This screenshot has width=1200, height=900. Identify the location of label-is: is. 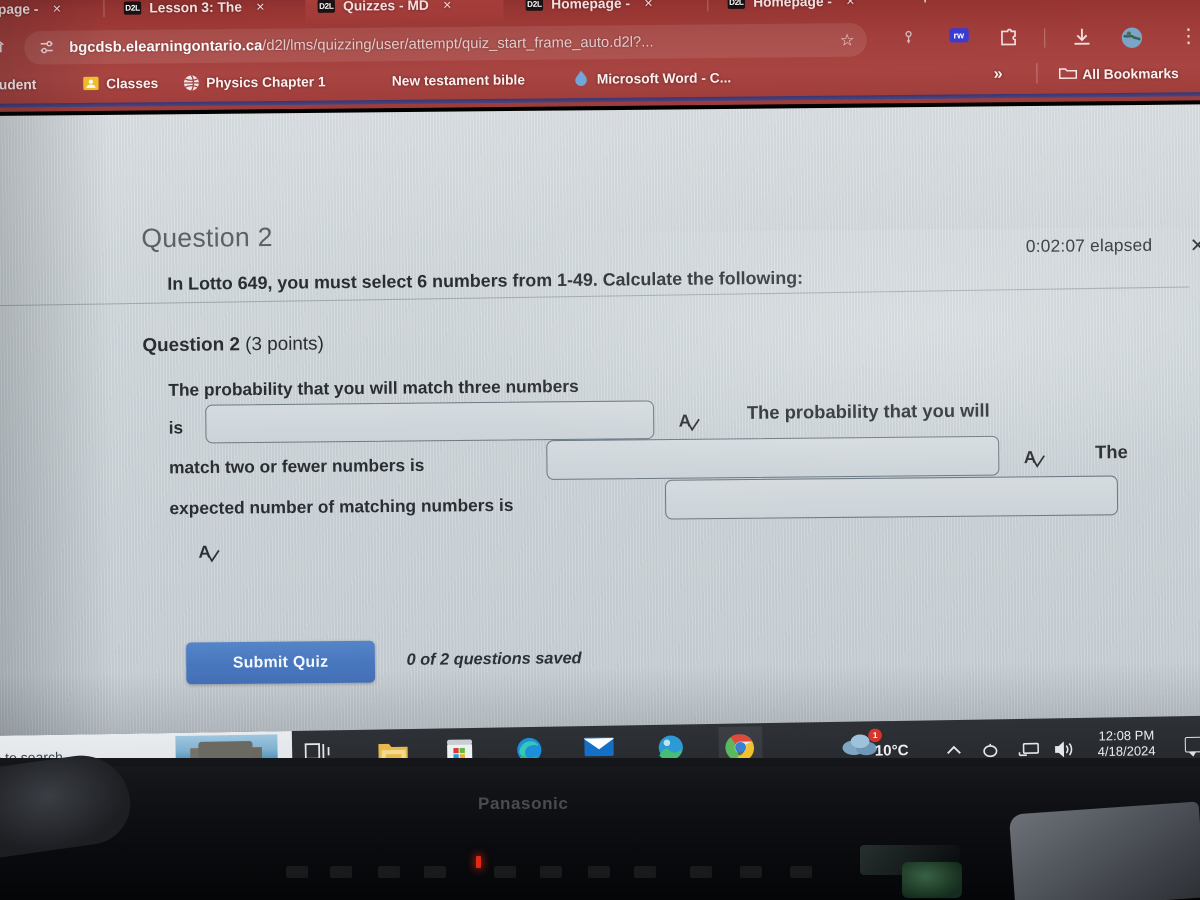
(176, 428).